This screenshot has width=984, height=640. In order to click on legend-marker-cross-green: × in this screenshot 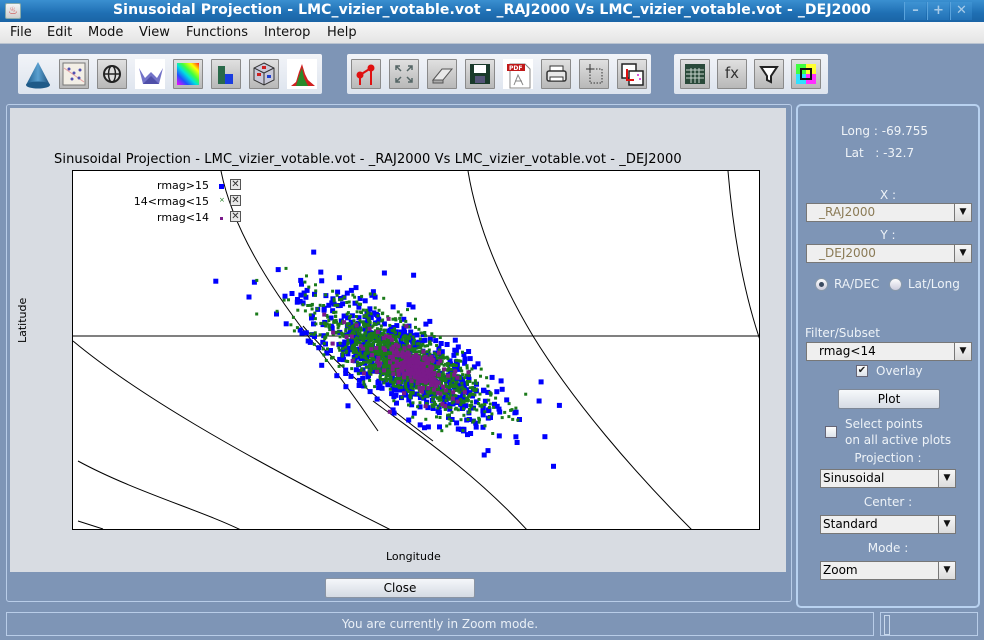, I will do `click(222, 200)`.